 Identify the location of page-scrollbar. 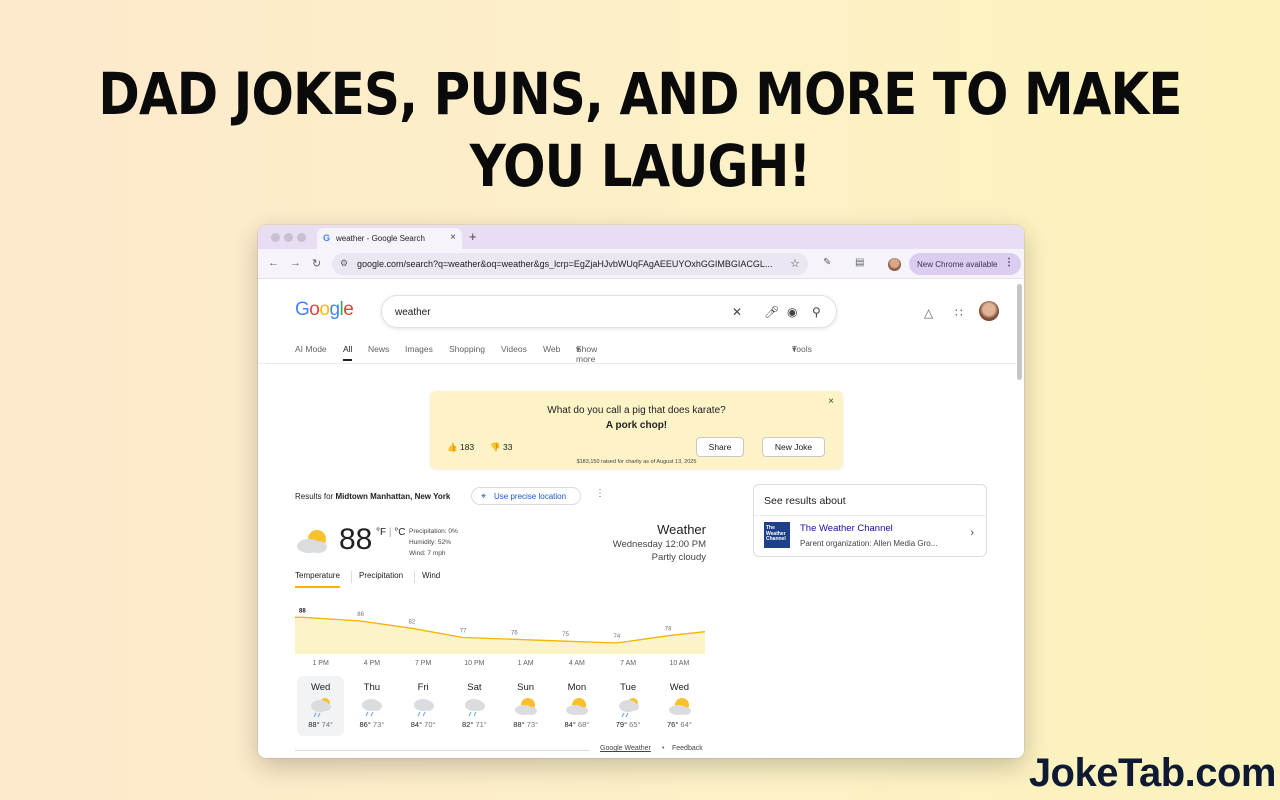
(1019, 332).